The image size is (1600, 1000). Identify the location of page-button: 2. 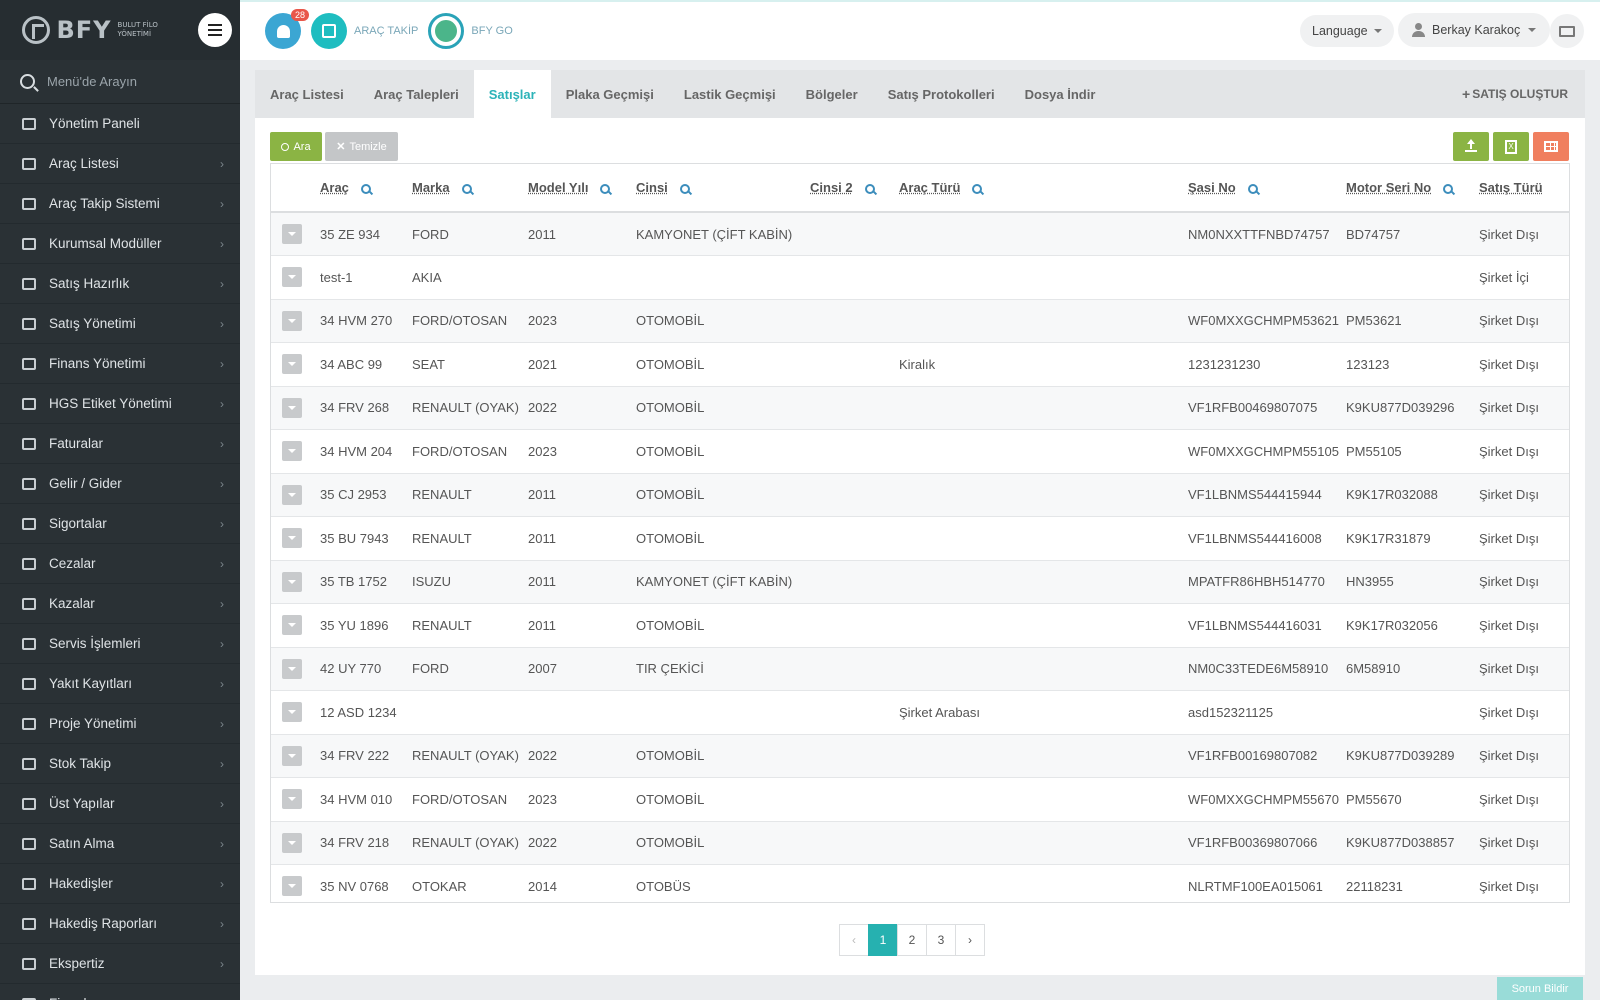
(912, 940).